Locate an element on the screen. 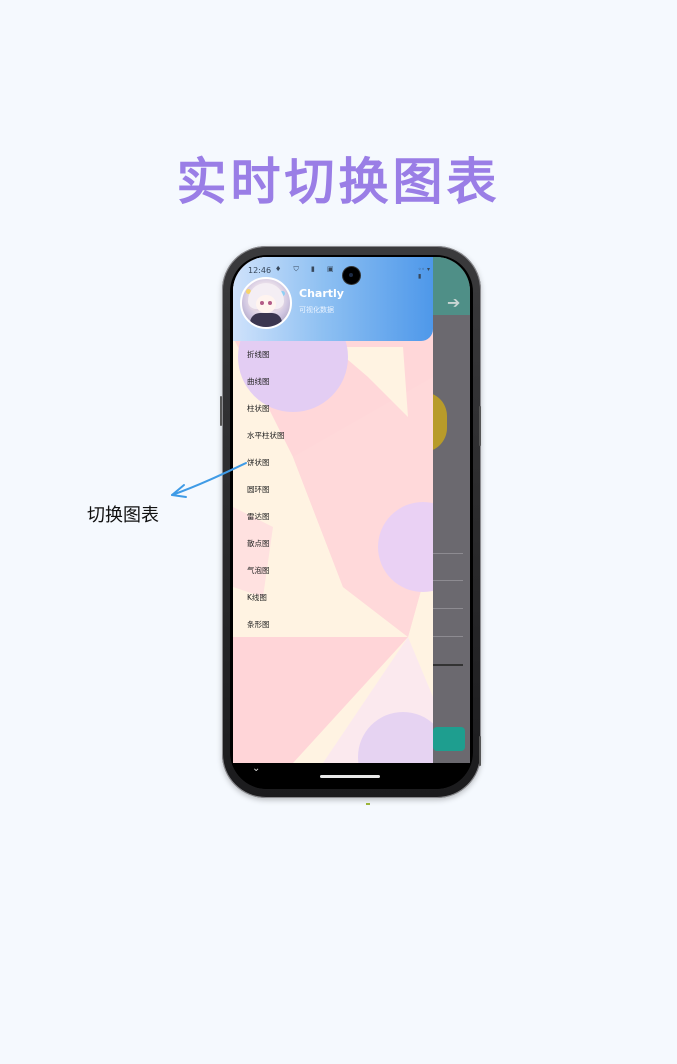 The width and height of the screenshot is (677, 1064). avatar-face is located at coordinates (266, 304).